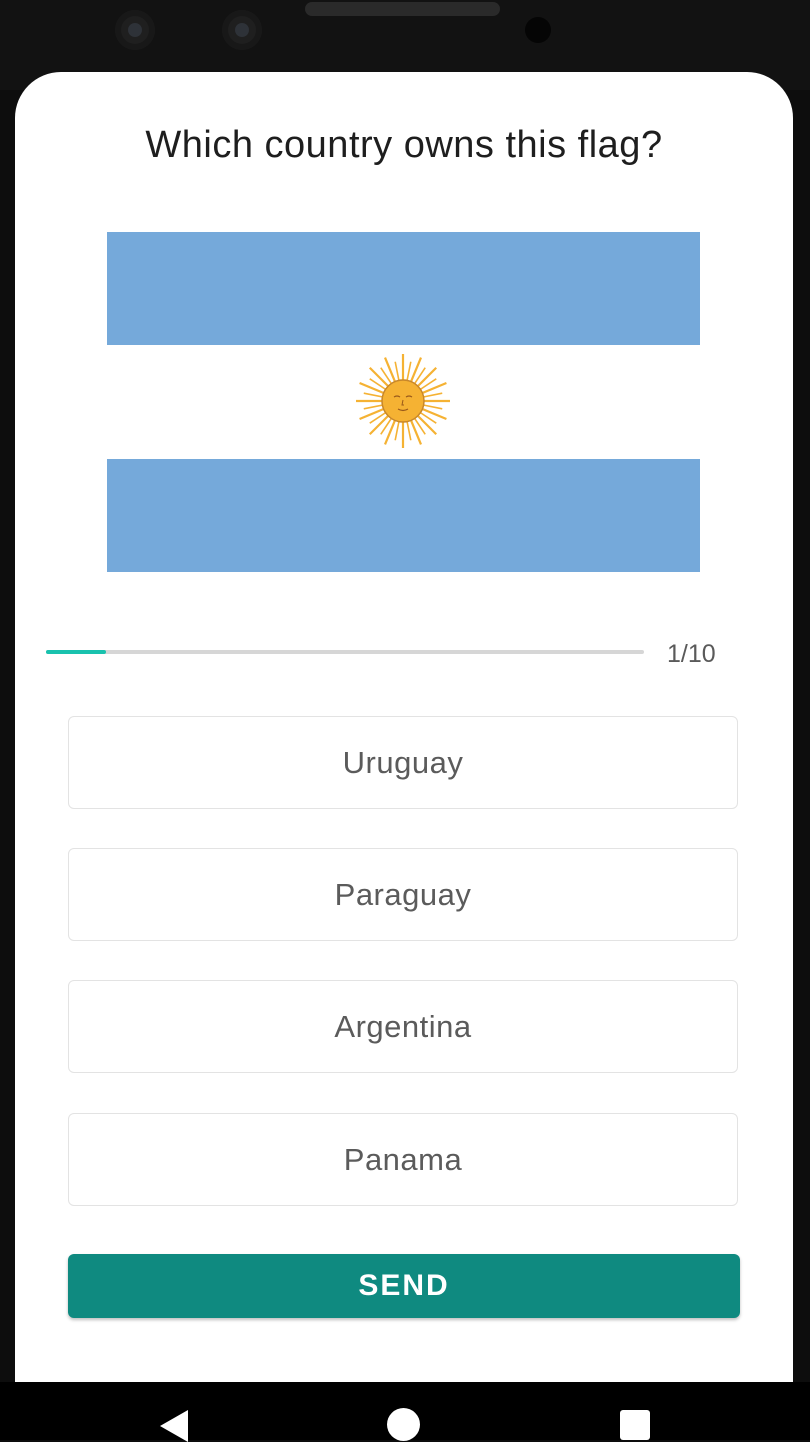 Image resolution: width=810 pixels, height=1442 pixels. What do you see at coordinates (76, 652) in the screenshot?
I see `quiz-progress-fill` at bounding box center [76, 652].